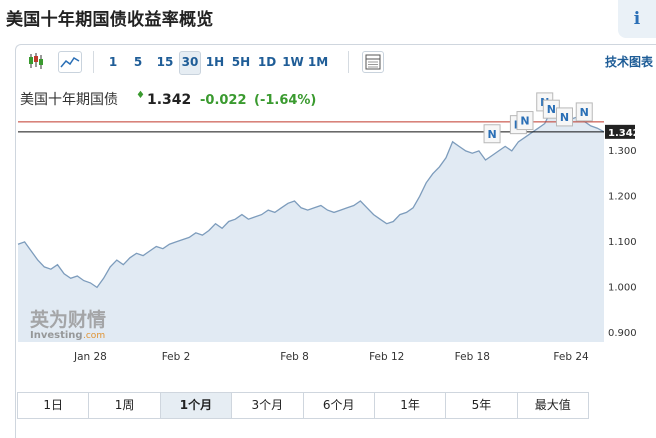 The height and width of the screenshot is (438, 656). Describe the element at coordinates (553, 405) in the screenshot. I see `range-button-7: 最大值` at that location.